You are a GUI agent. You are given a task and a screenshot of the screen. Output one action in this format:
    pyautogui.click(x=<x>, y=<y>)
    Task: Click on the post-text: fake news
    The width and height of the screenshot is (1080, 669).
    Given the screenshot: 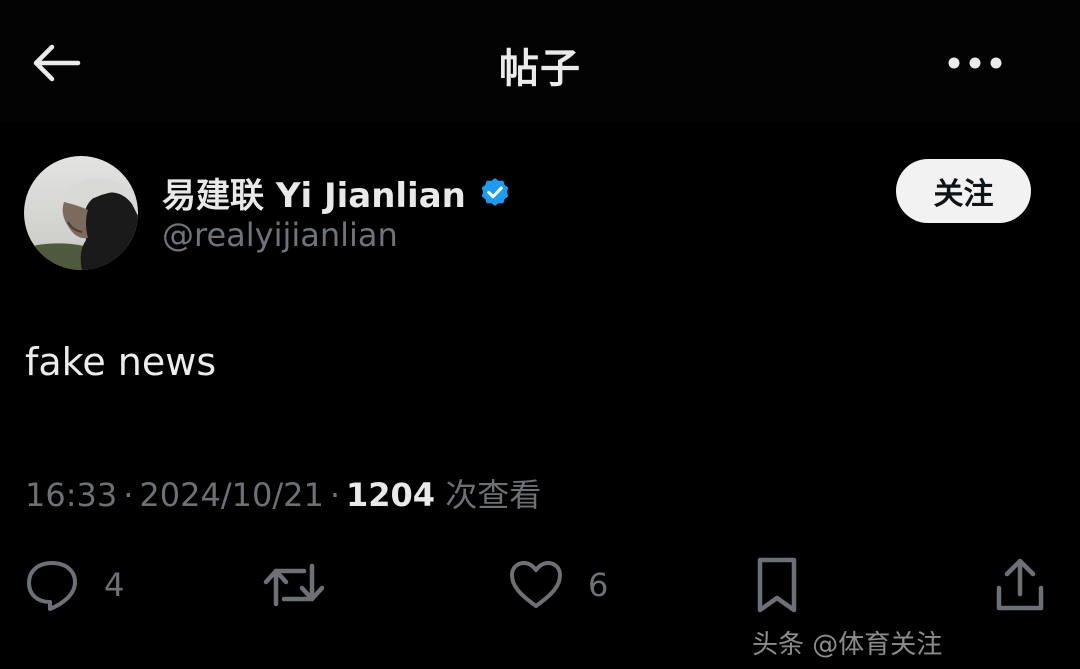 What is the action you would take?
    pyautogui.click(x=121, y=362)
    